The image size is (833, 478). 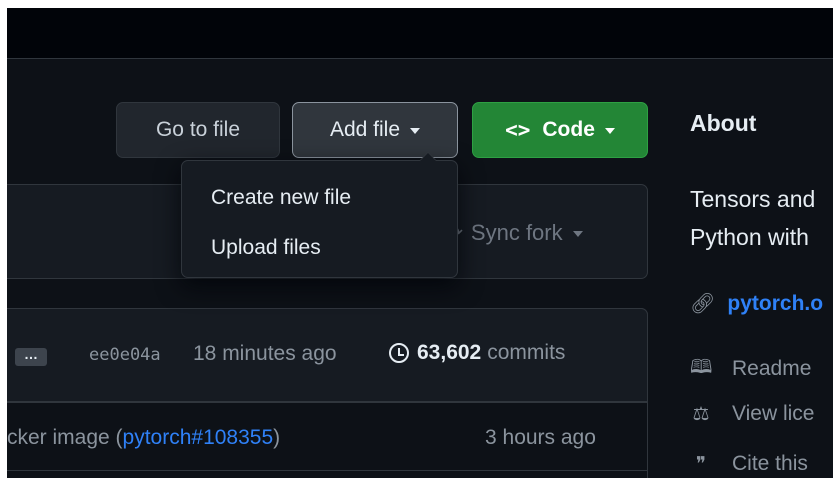 What do you see at coordinates (701, 464) in the screenshot?
I see `quote-icon: ❞` at bounding box center [701, 464].